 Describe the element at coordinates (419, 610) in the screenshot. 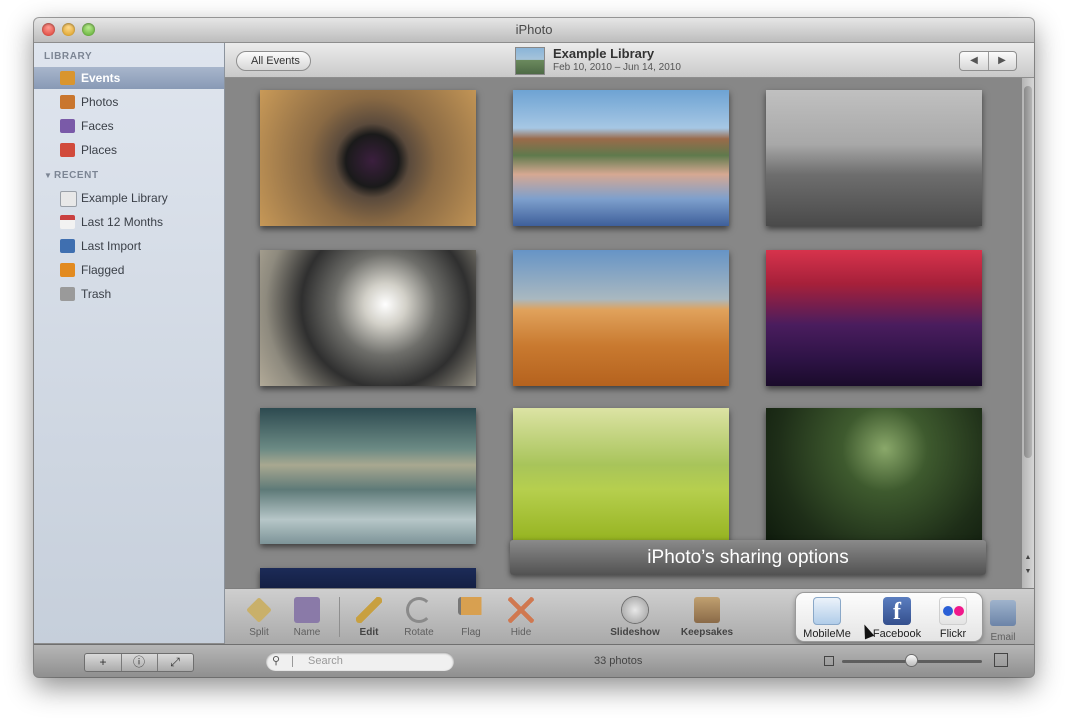

I see `rotate-icon` at that location.